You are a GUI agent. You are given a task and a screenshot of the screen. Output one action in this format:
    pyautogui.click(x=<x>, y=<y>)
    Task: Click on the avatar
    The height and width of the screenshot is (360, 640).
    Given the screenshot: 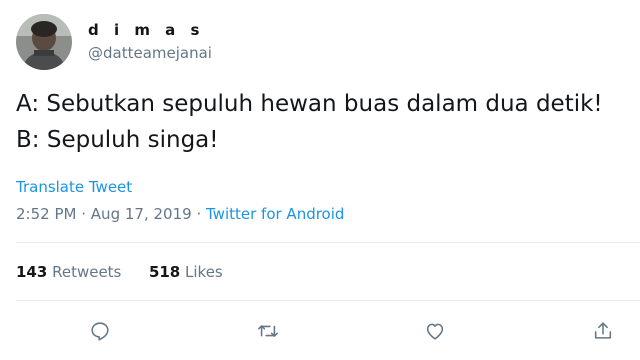 What is the action you would take?
    pyautogui.click(x=44, y=42)
    